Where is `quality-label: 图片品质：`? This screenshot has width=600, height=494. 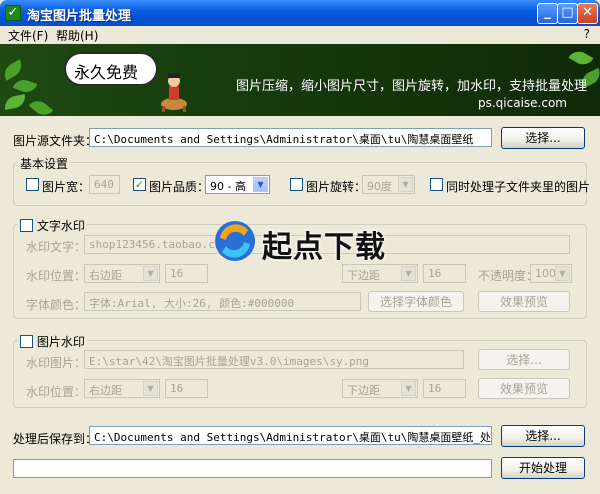
quality-label: 图片品质： is located at coordinates (179, 187).